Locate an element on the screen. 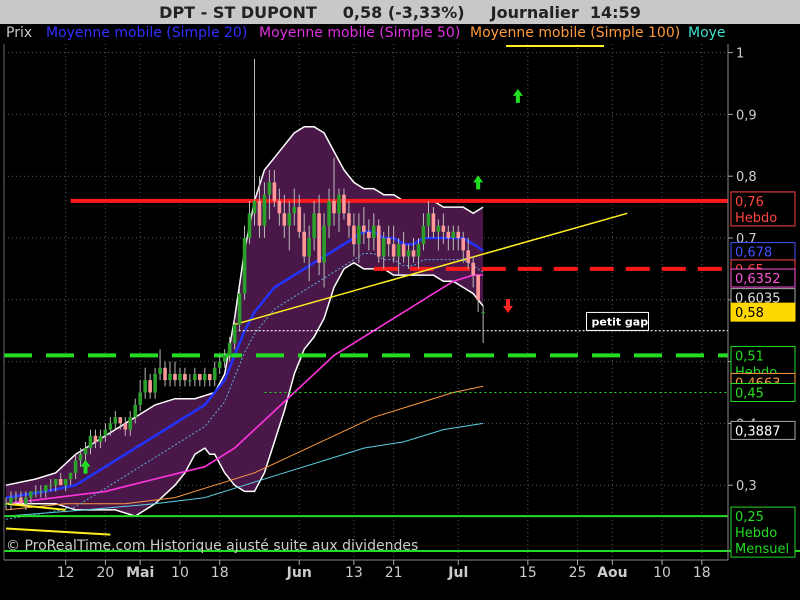 The width and height of the screenshot is (800, 600). price-label-text-9-0: 0,3887 is located at coordinates (758, 431).